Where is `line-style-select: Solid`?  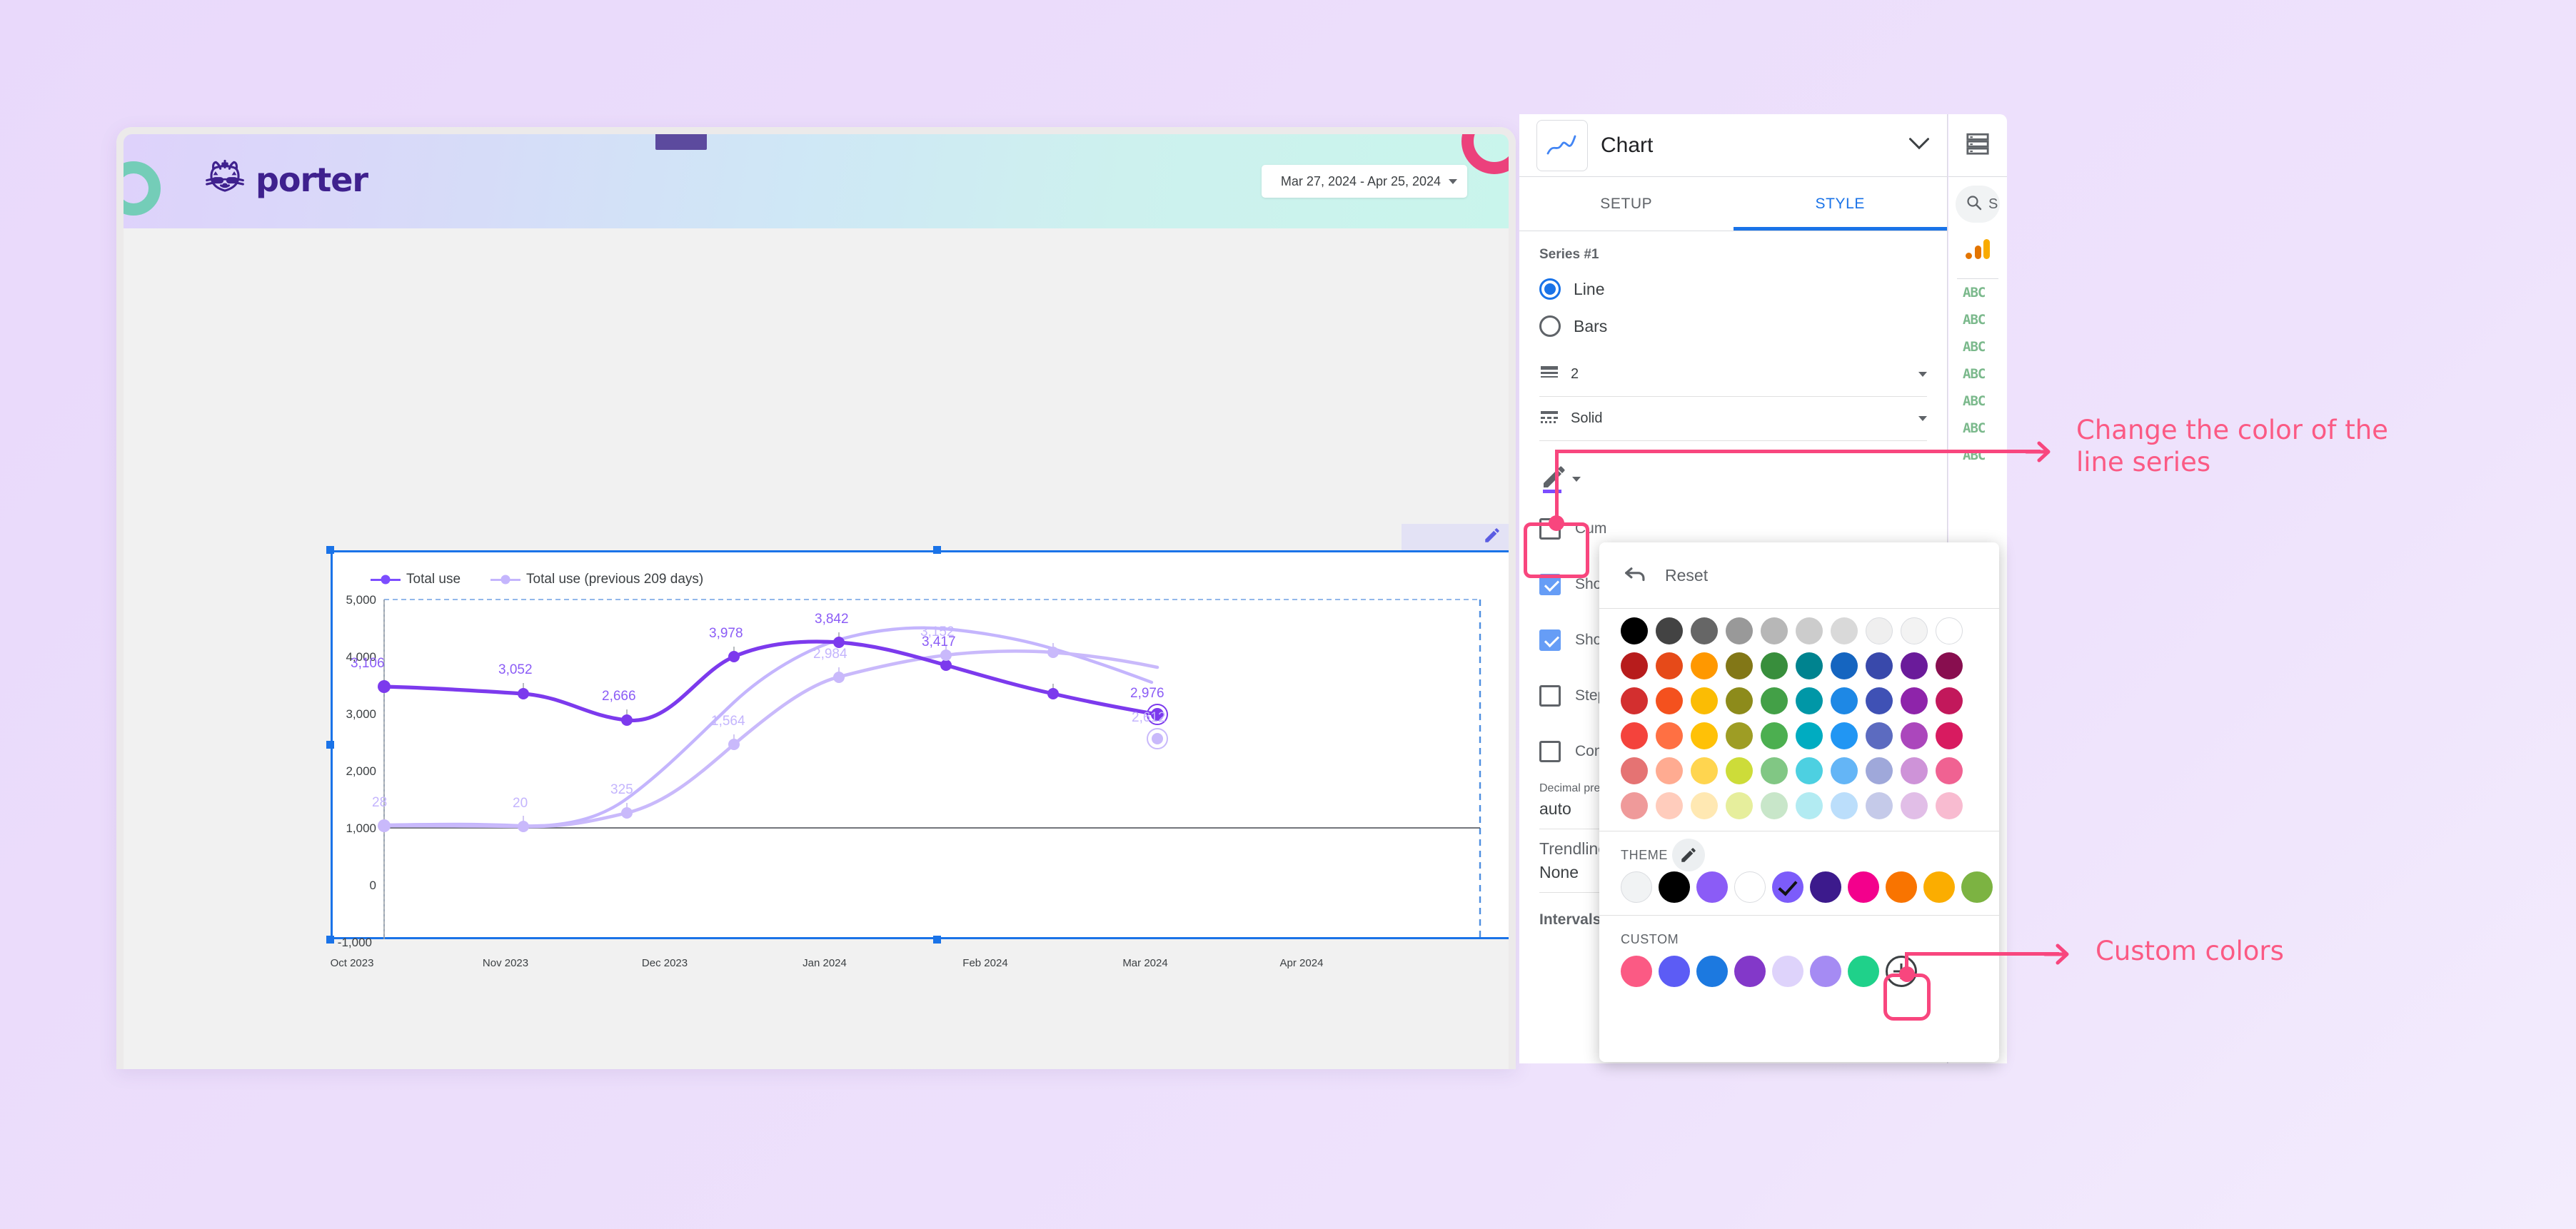
line-style-select: Solid is located at coordinates (1733, 419).